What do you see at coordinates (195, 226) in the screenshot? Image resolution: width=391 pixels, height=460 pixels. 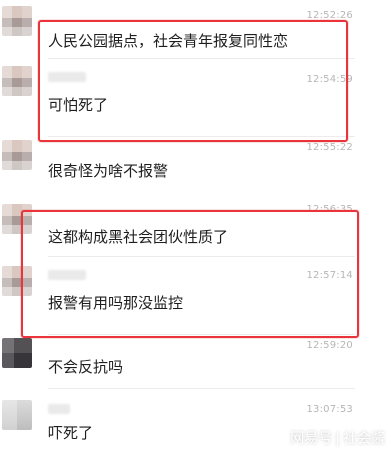 I see `list-item: 12:56:35 这都构成黑社会团伙性质了` at bounding box center [195, 226].